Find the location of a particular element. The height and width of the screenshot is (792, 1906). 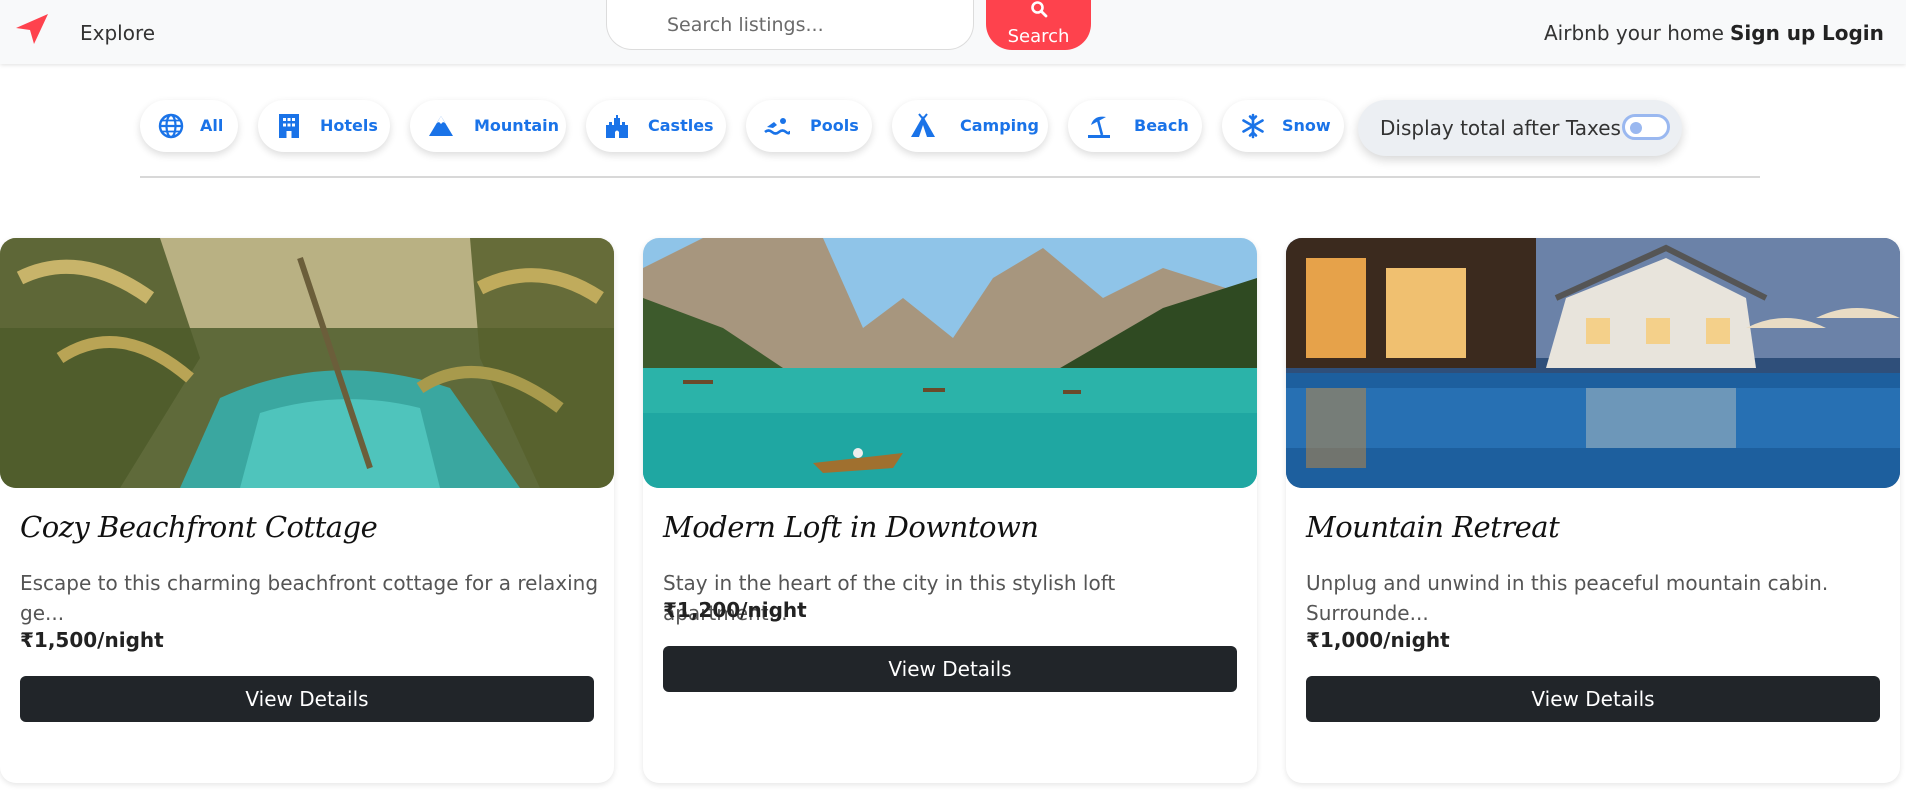

tax-toggle-container: Display total after Taxes is located at coordinates (1520, 128).